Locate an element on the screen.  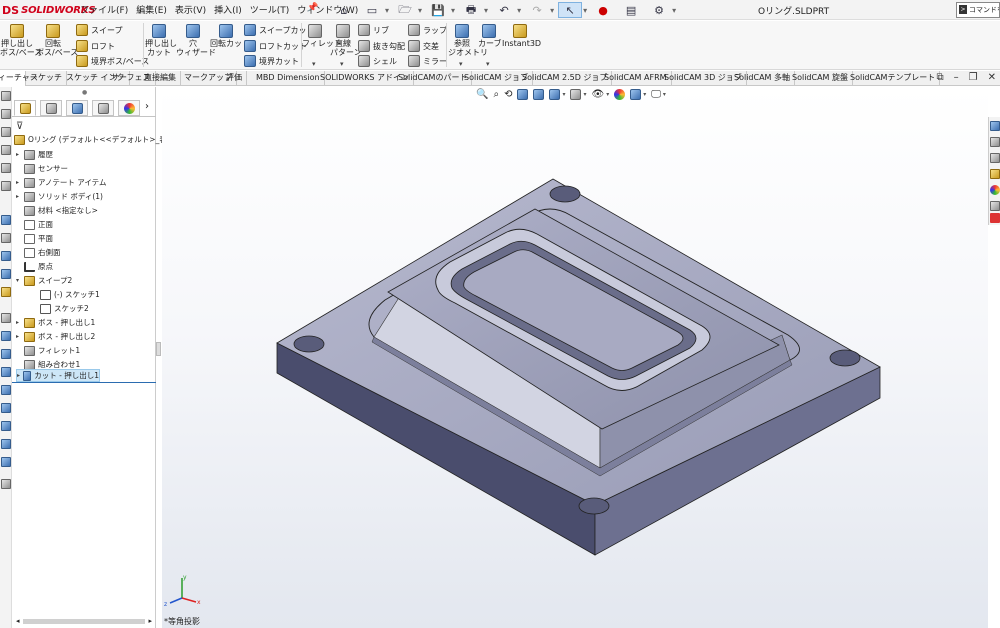
mounting-hole-left is located at coordinates (309, 344).